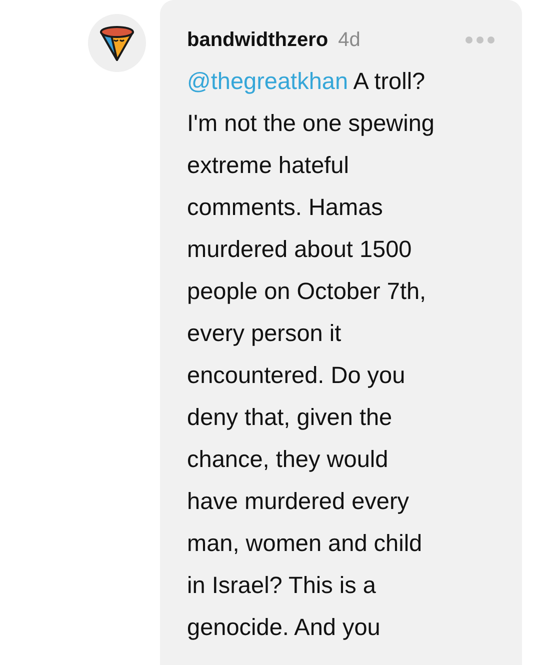 Image resolution: width=540 pixels, height=665 pixels. Describe the element at coordinates (257, 40) in the screenshot. I see `username: bandwidthzero` at that location.